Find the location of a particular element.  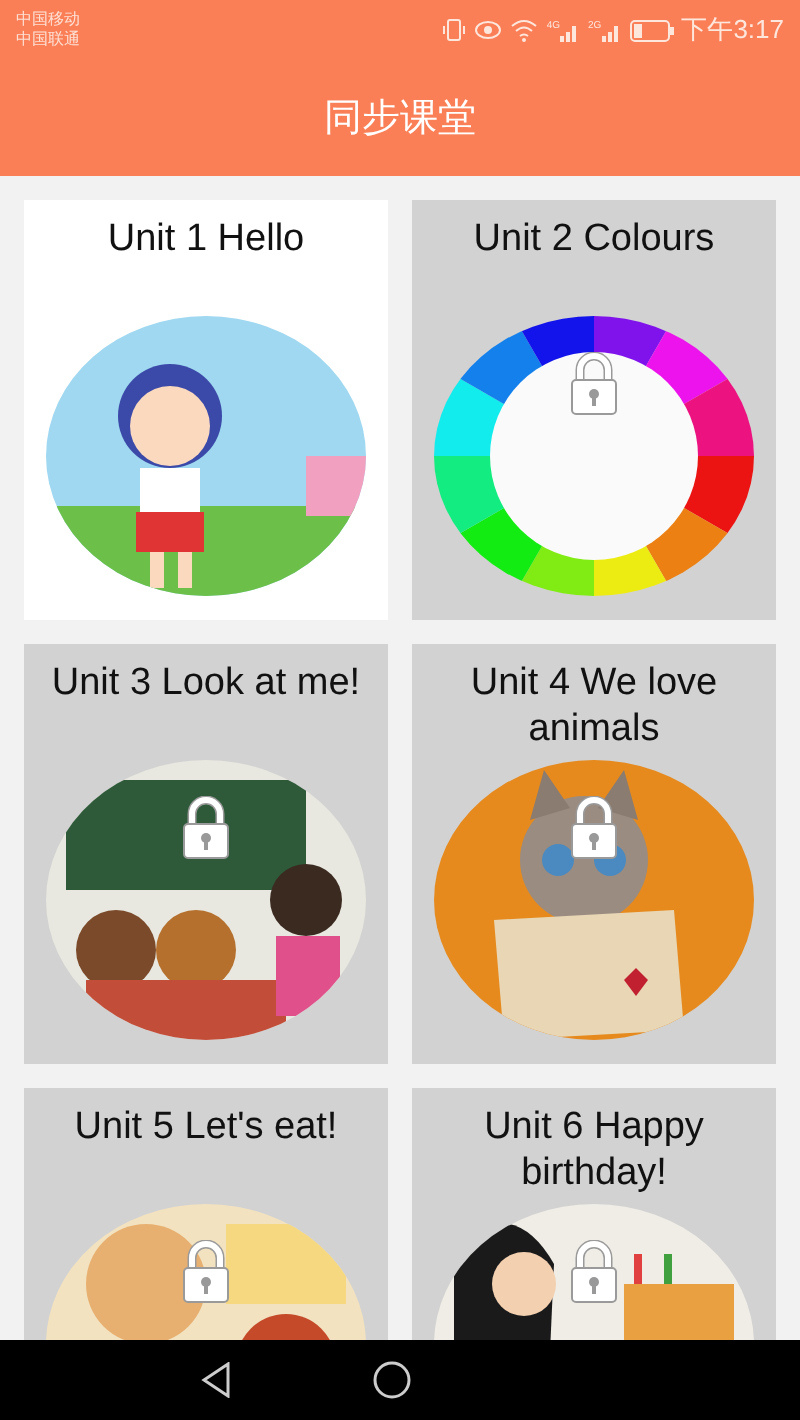

unit-card: Unit 6 Happy birthday! is located at coordinates (594, 1214).